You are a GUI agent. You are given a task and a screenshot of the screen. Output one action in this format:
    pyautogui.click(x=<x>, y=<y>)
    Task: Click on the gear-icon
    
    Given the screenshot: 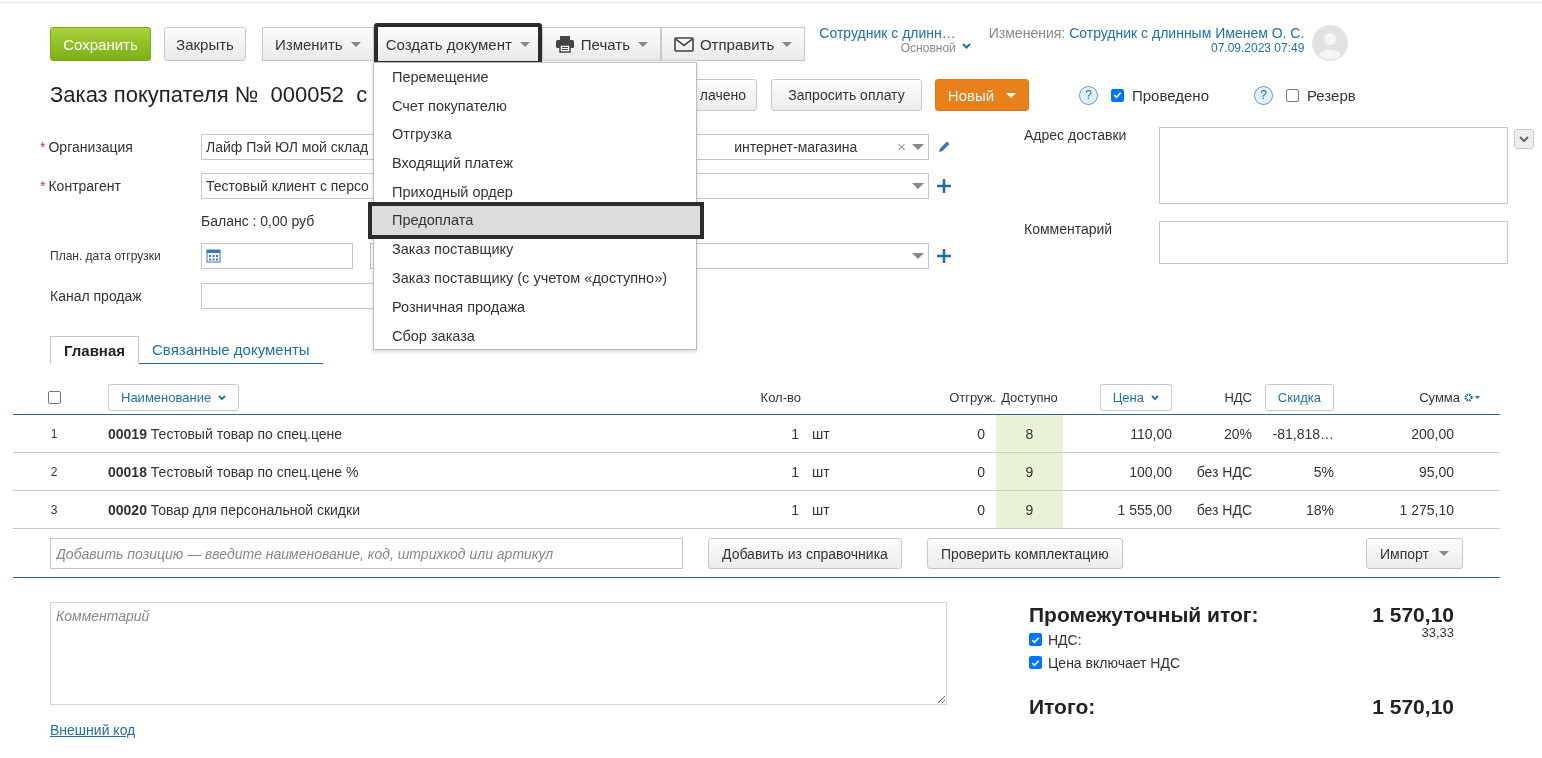 What is the action you would take?
    pyautogui.click(x=1472, y=397)
    